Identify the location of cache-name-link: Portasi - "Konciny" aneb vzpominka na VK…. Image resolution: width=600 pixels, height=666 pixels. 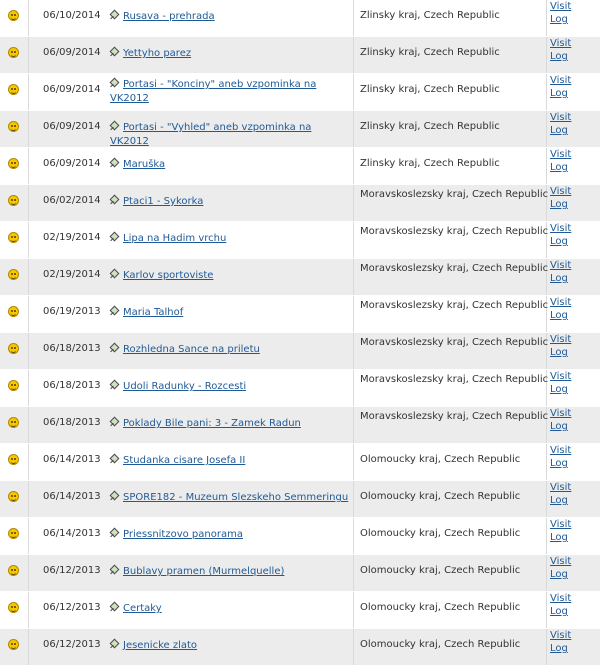
(213, 91).